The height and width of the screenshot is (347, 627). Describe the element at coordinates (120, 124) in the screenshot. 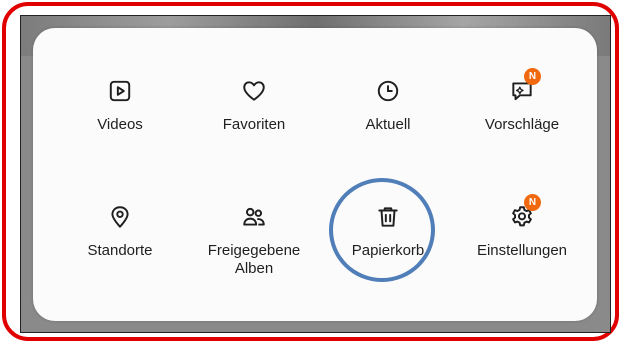

I see `menu-item-label: Videos` at that location.